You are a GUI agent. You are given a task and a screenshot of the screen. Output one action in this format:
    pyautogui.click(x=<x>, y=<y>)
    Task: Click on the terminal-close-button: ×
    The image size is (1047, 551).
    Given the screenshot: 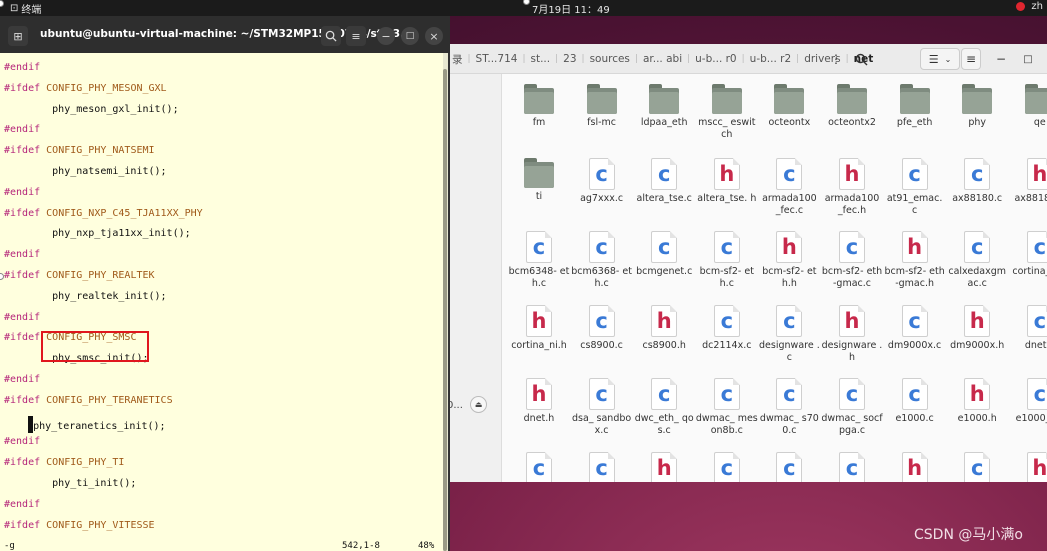 What is the action you would take?
    pyautogui.click(x=434, y=36)
    